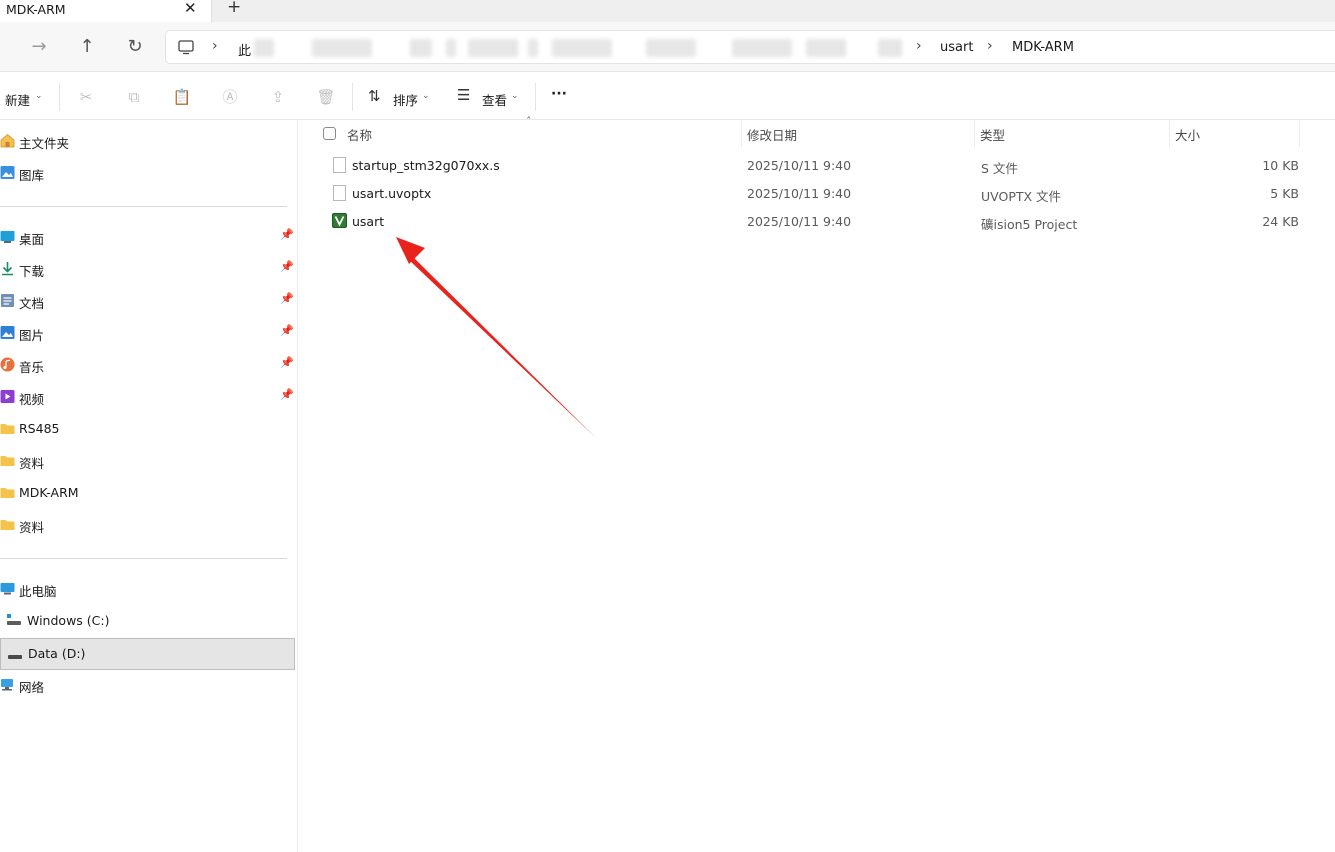 The width and height of the screenshot is (1335, 852). Describe the element at coordinates (36, 9) in the screenshot. I see `tab-title: MDK-ARM` at that location.